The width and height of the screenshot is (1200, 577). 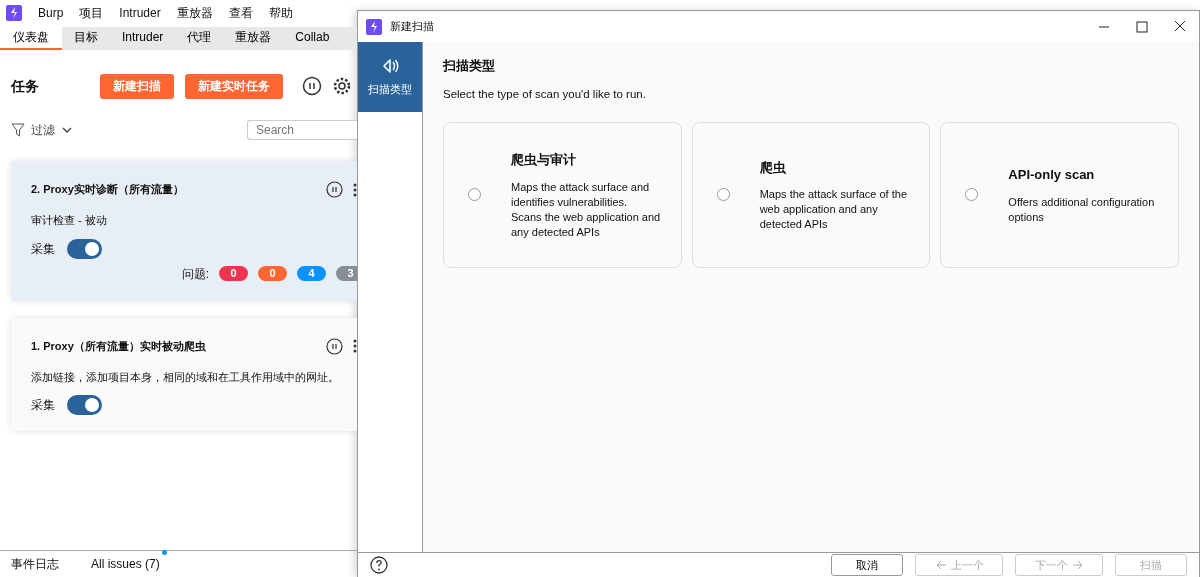 What do you see at coordinates (586, 209) in the screenshot?
I see `scan-type-description: Maps the attack surface and identifies vulnerabilities. Scans the web application and any detected APIs` at bounding box center [586, 209].